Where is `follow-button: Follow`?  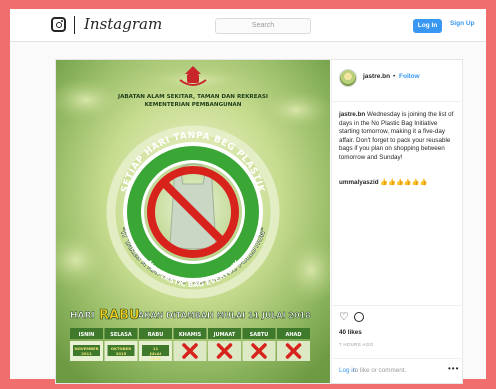
follow-button: Follow is located at coordinates (409, 76).